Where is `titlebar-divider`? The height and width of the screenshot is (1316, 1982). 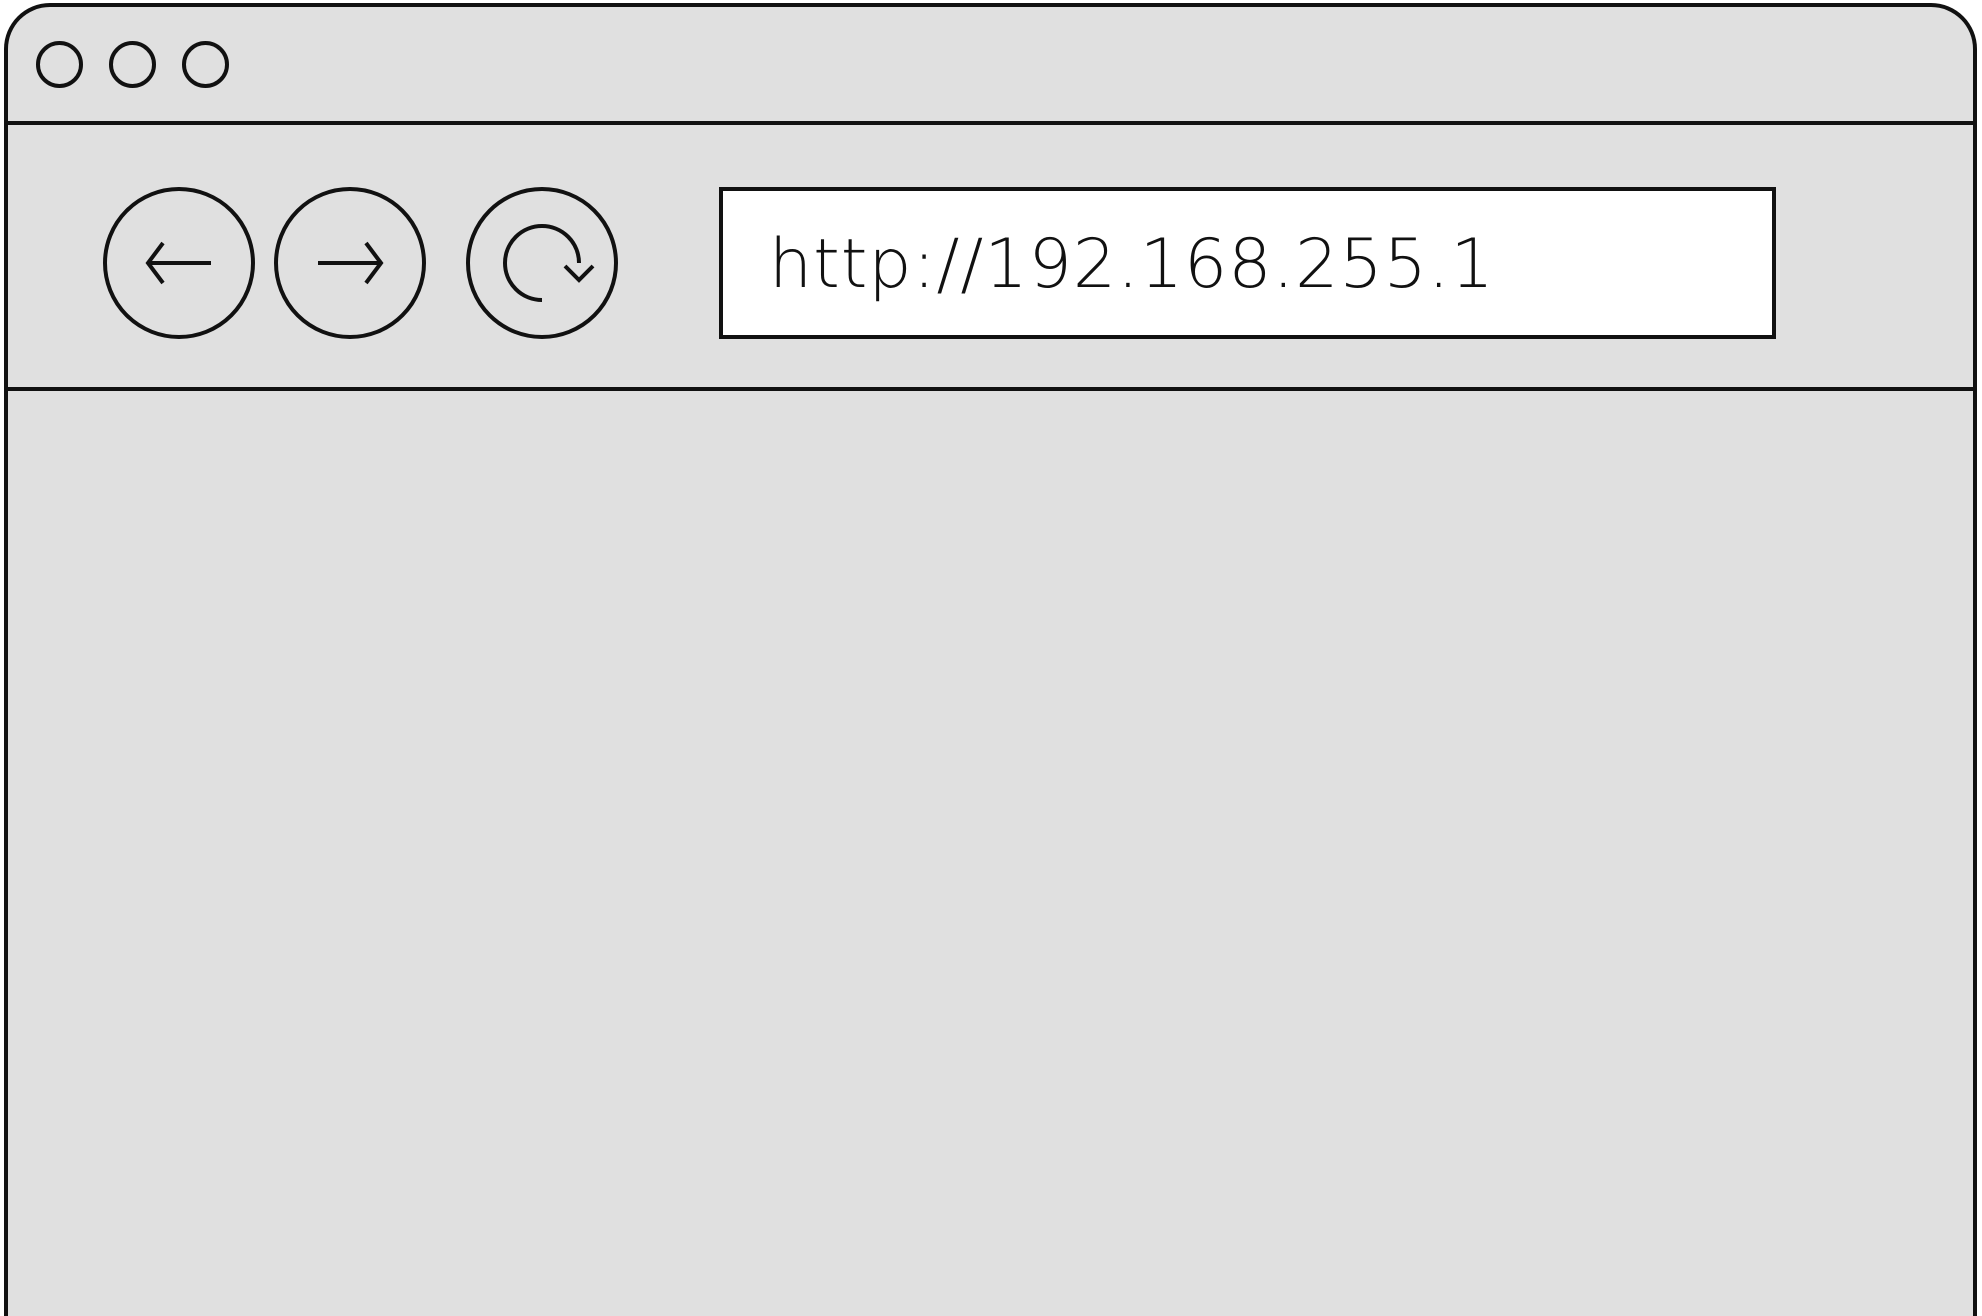 titlebar-divider is located at coordinates (990, 123).